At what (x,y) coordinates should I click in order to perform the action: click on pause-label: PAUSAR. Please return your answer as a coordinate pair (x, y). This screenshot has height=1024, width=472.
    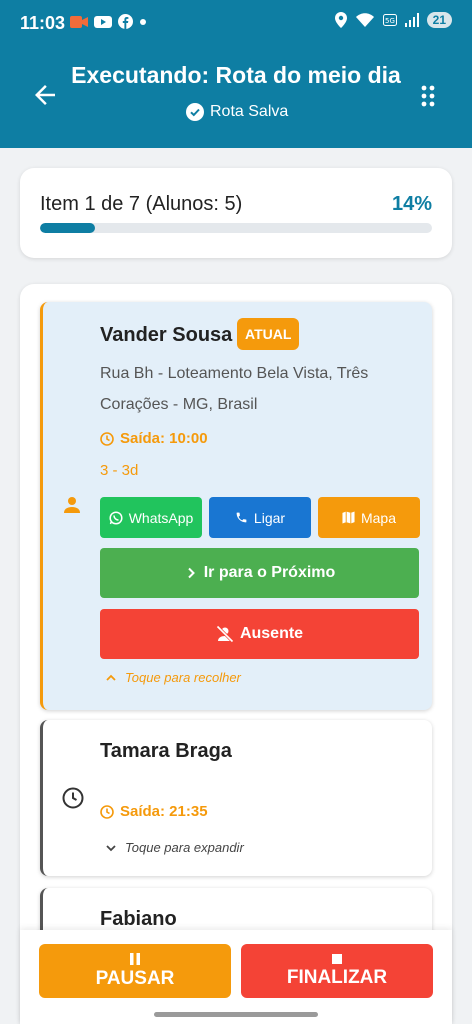
    Looking at the image, I should click on (135, 978).